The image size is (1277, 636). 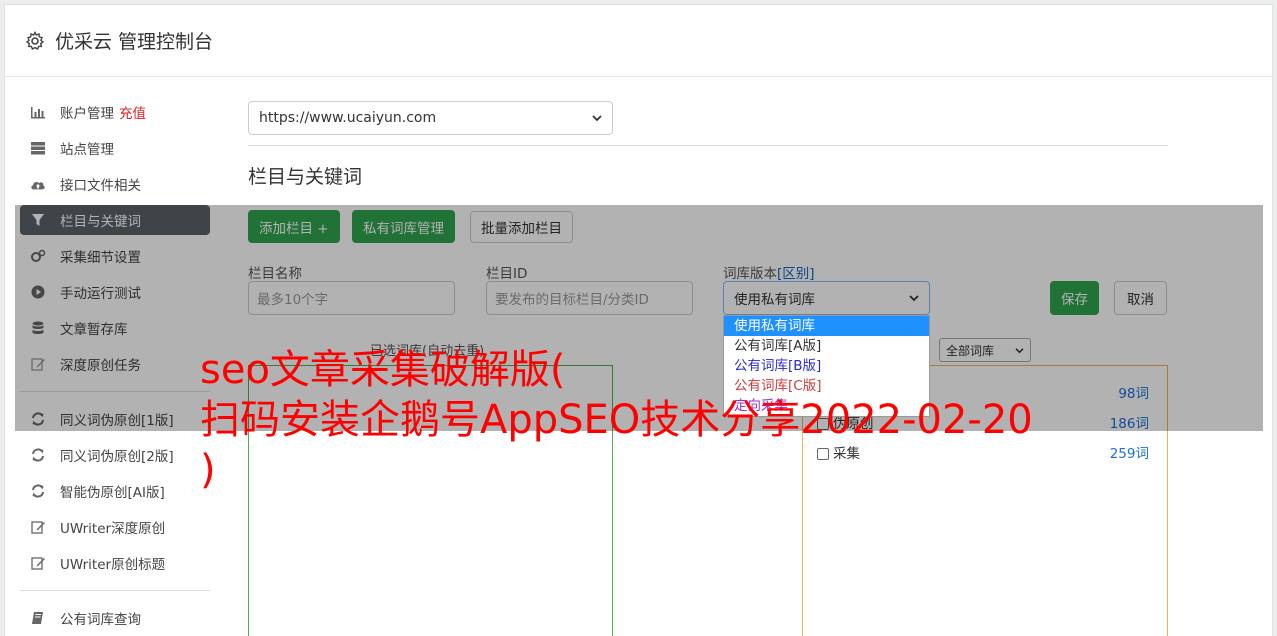 I want to click on sidebar-item-label: 同义词伪原创[2版], so click(x=117, y=457).